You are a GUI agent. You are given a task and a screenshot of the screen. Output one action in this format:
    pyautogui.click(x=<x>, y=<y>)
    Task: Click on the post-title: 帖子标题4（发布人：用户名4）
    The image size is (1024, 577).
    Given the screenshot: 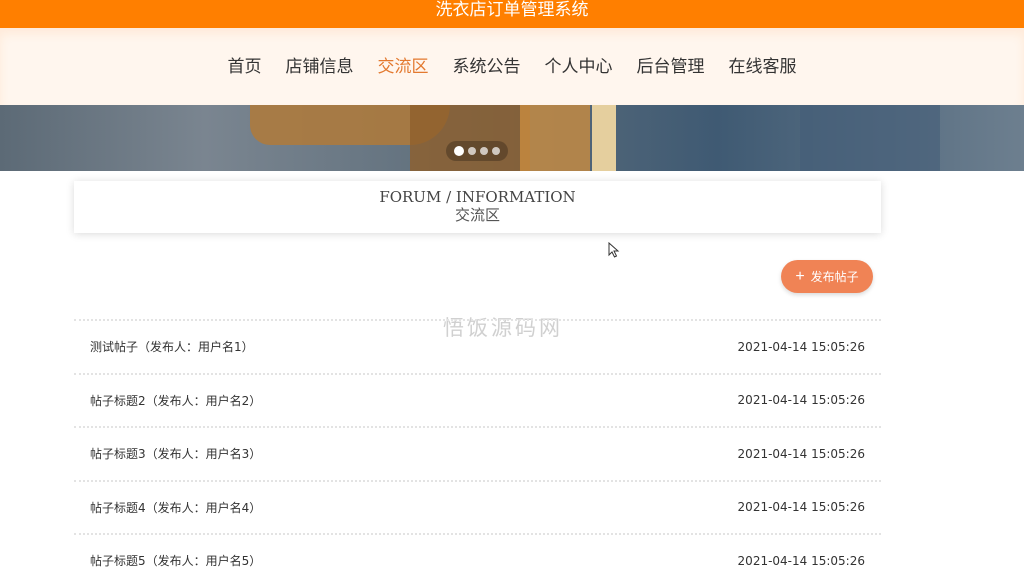 What is the action you would take?
    pyautogui.click(x=175, y=507)
    